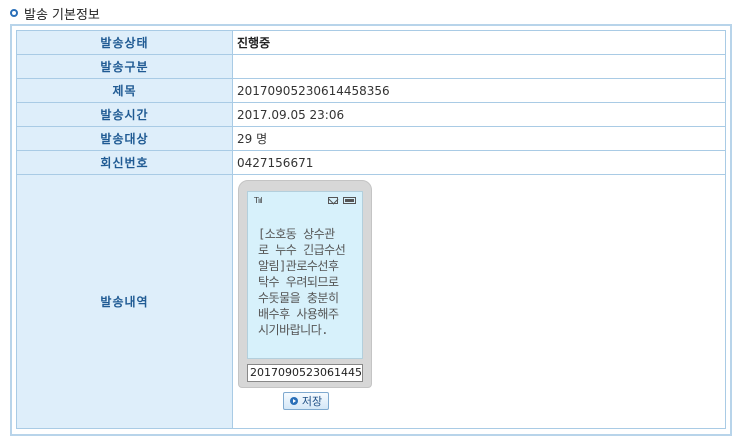 Image resolution: width=751 pixels, height=445 pixels. I want to click on table-row: 회신번호 0427156671, so click(371, 162).